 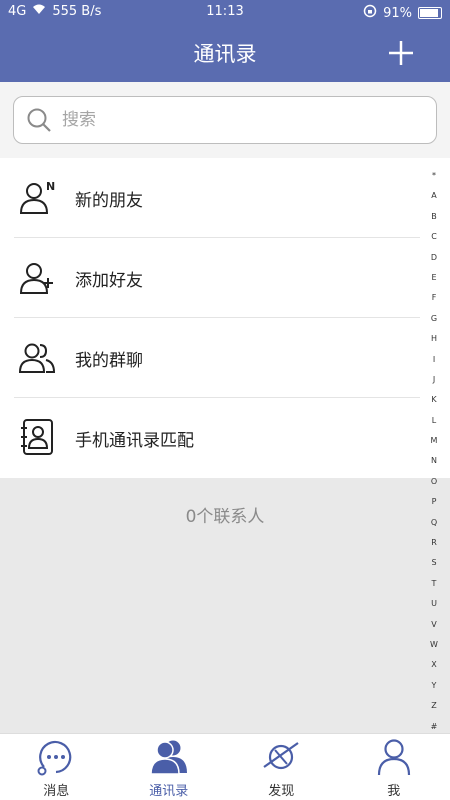 What do you see at coordinates (397, 13) in the screenshot?
I see `battery-percent: 91%` at bounding box center [397, 13].